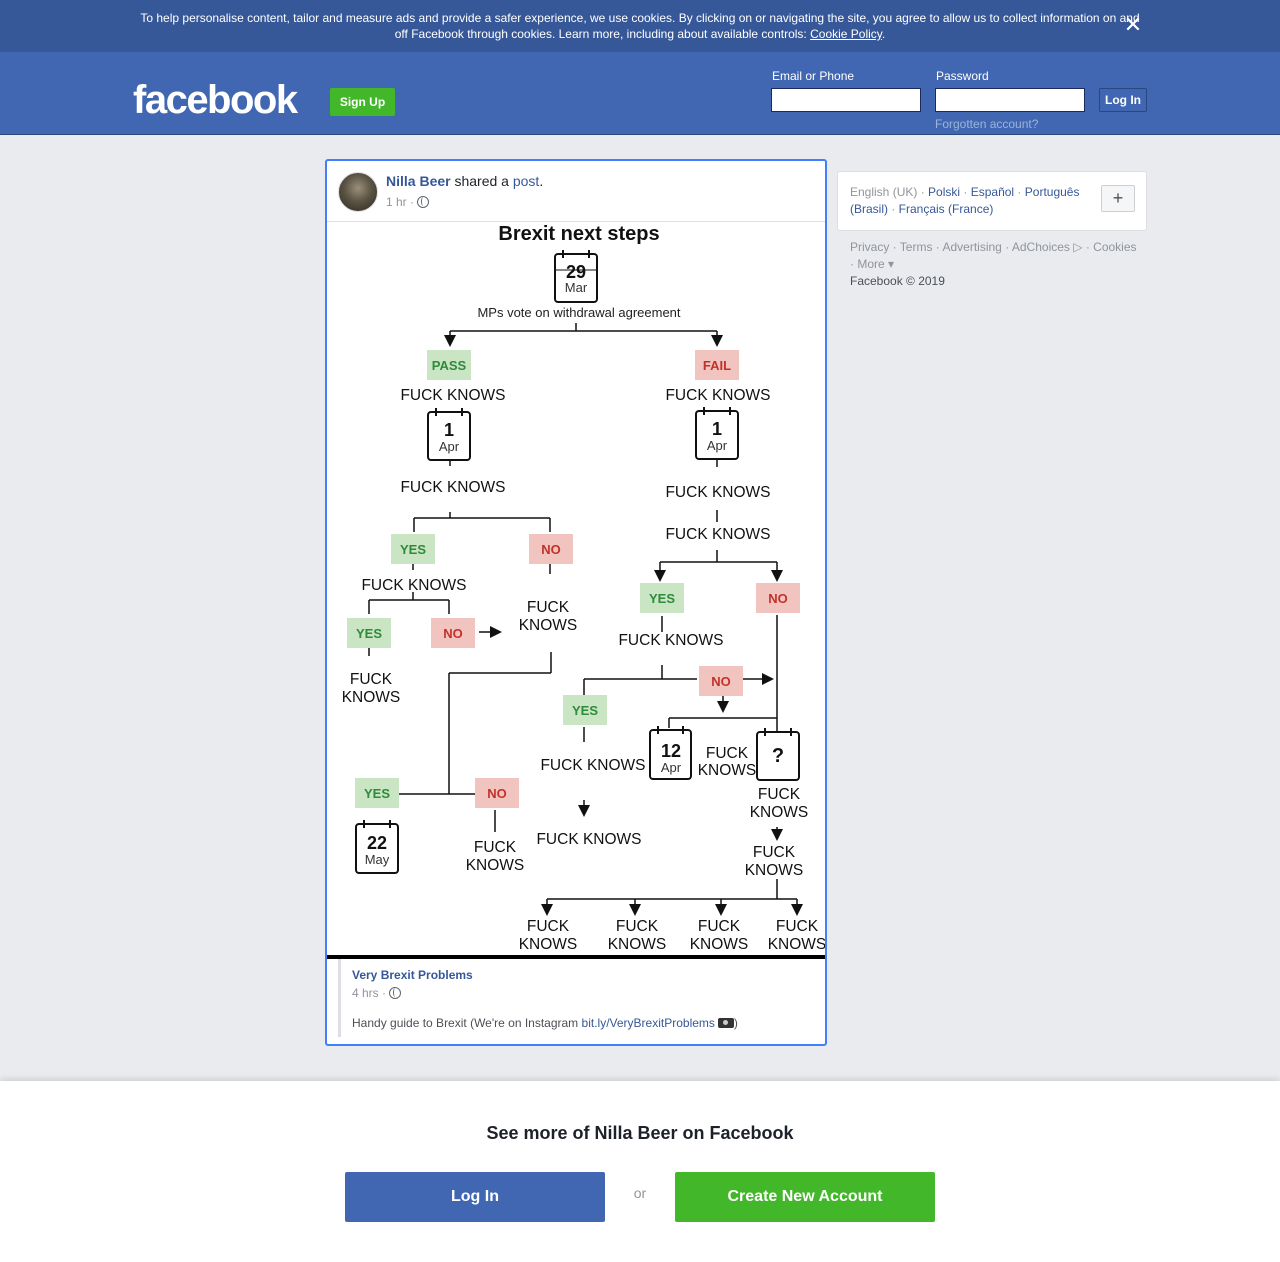  I want to click on pass-badge: PASS, so click(449, 365).